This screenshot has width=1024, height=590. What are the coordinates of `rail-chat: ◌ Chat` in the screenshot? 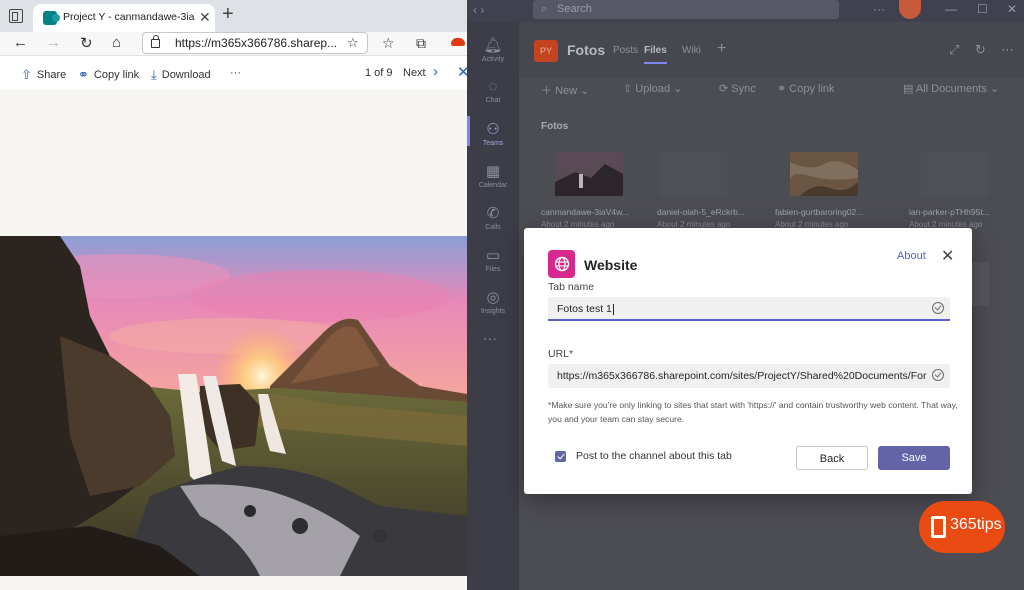 It's located at (493, 91).